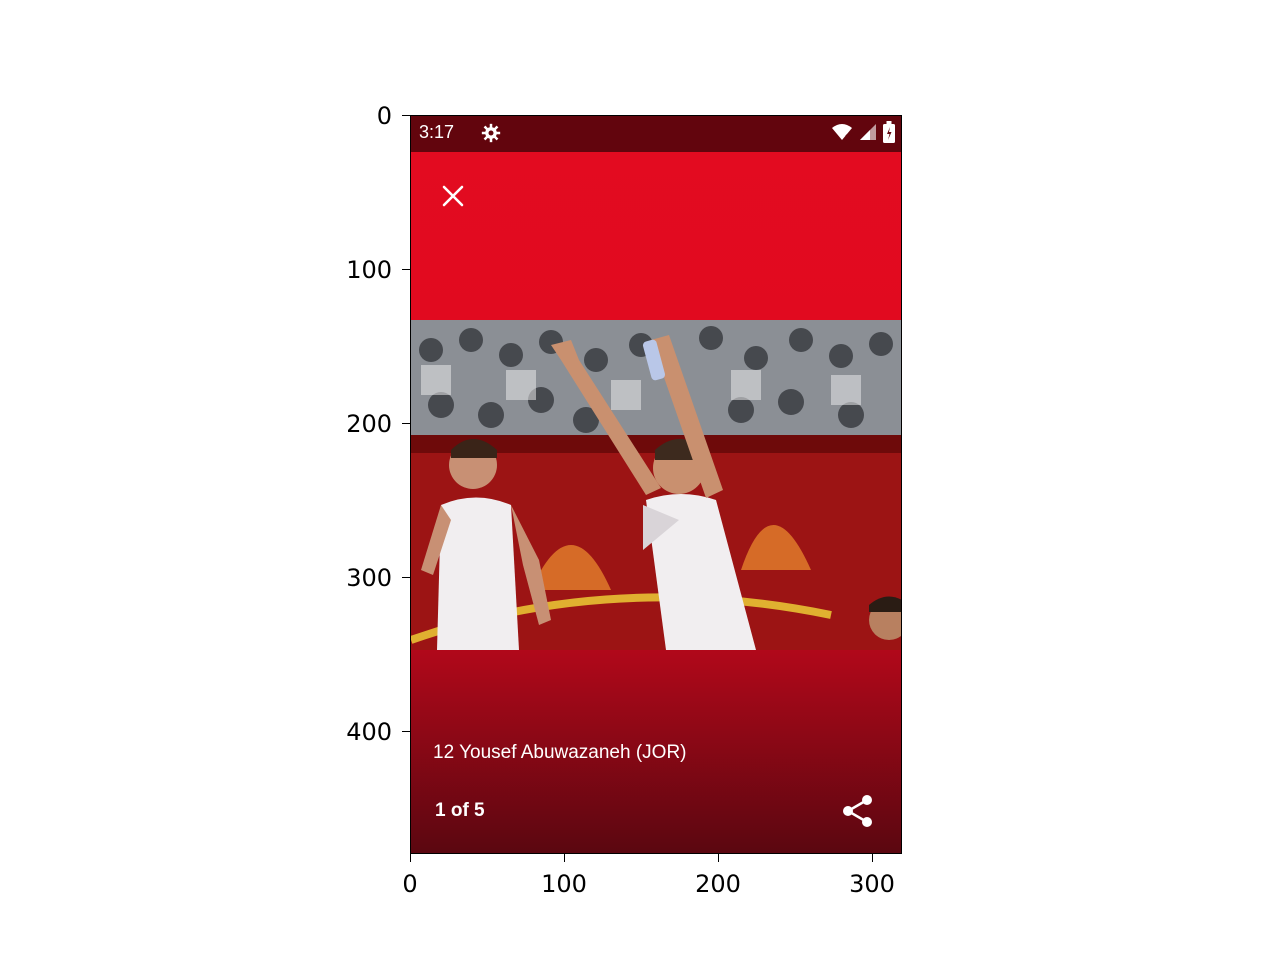 The image size is (1280, 960). I want to click on y-tick-label: 100, so click(369, 270).